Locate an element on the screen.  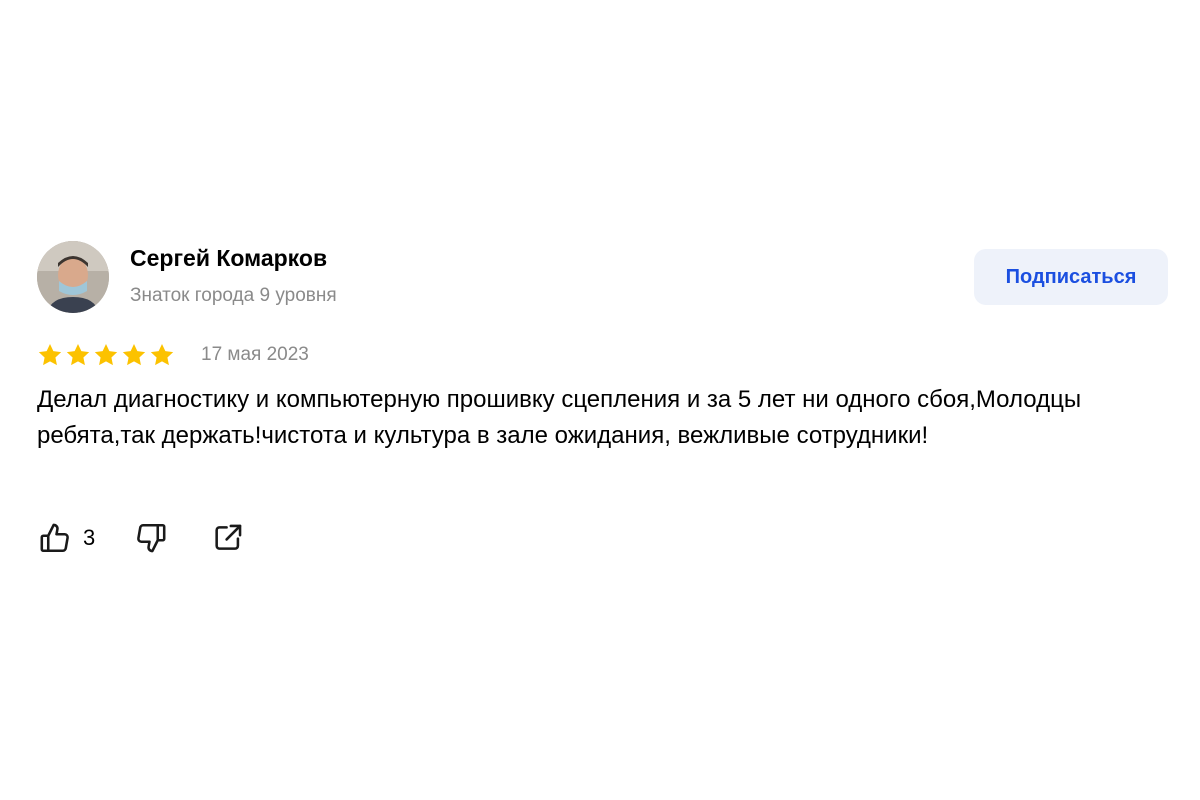
avatar is located at coordinates (73, 277).